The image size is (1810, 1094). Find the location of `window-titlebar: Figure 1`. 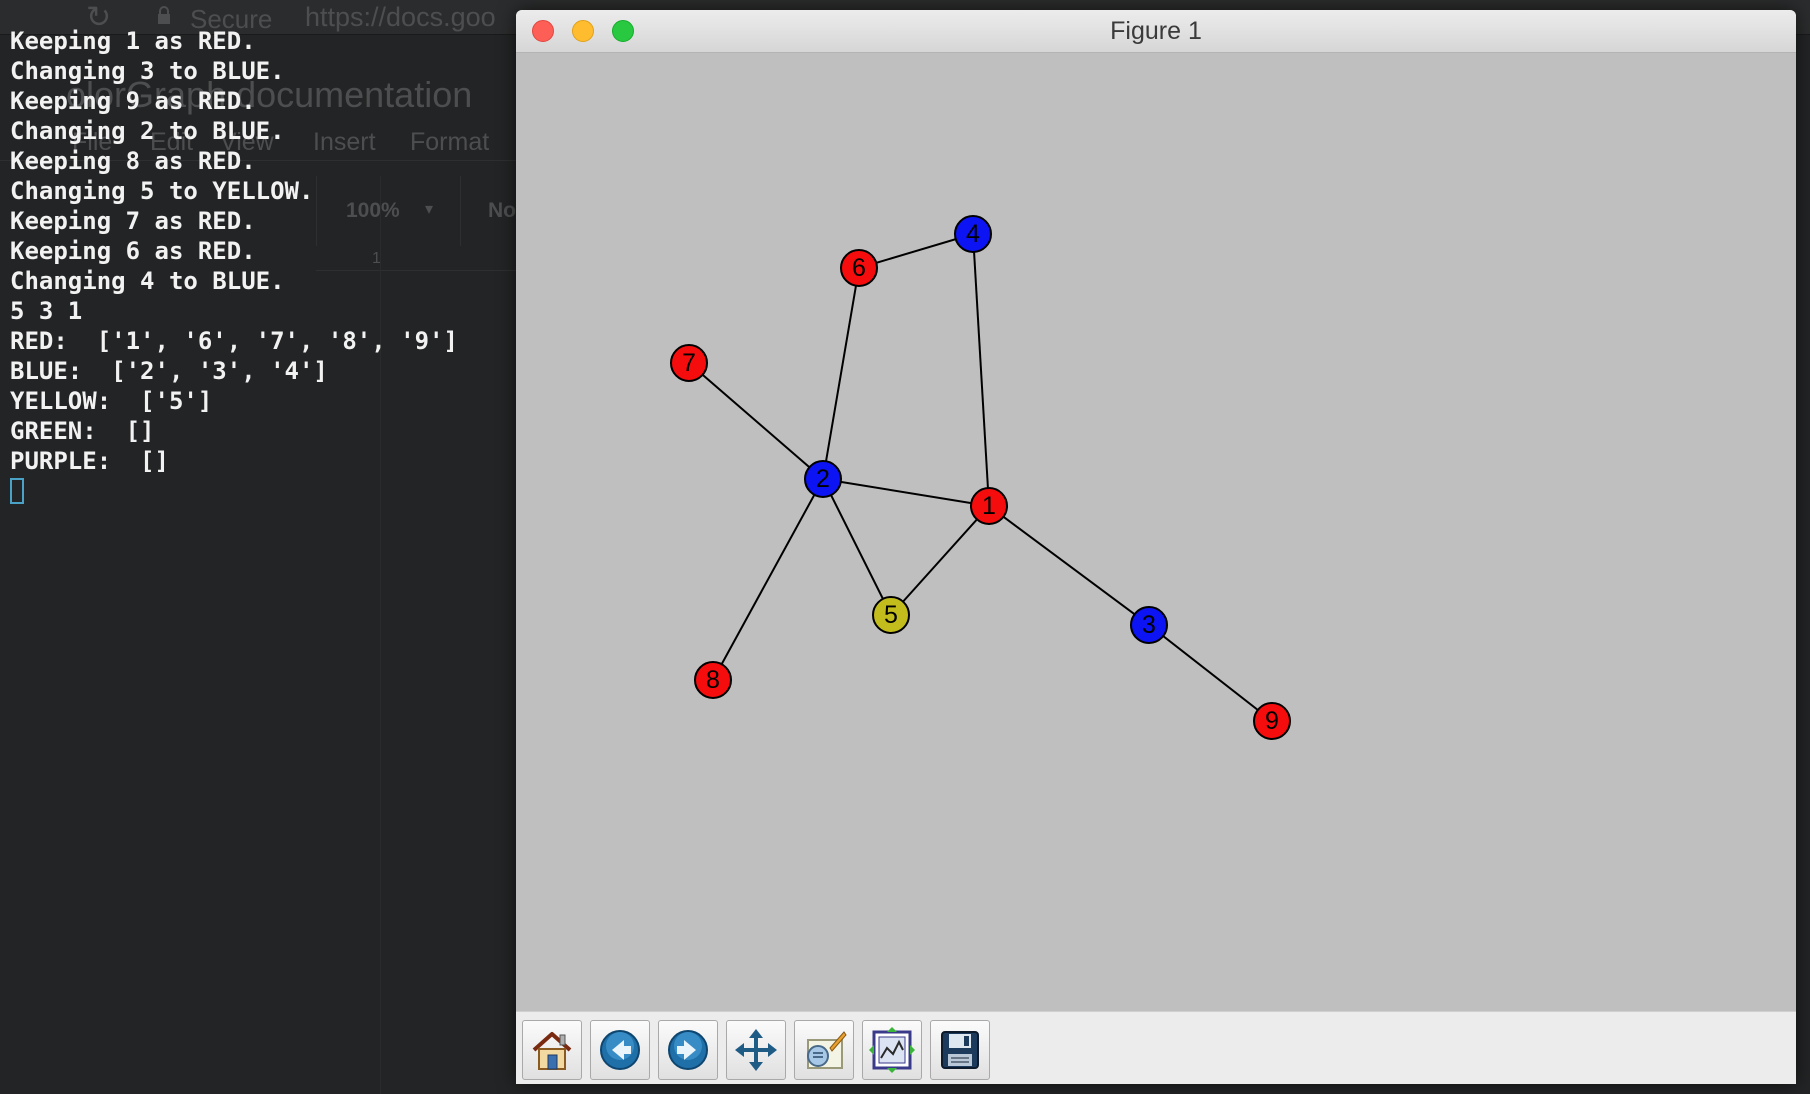

window-titlebar: Figure 1 is located at coordinates (1156, 31).